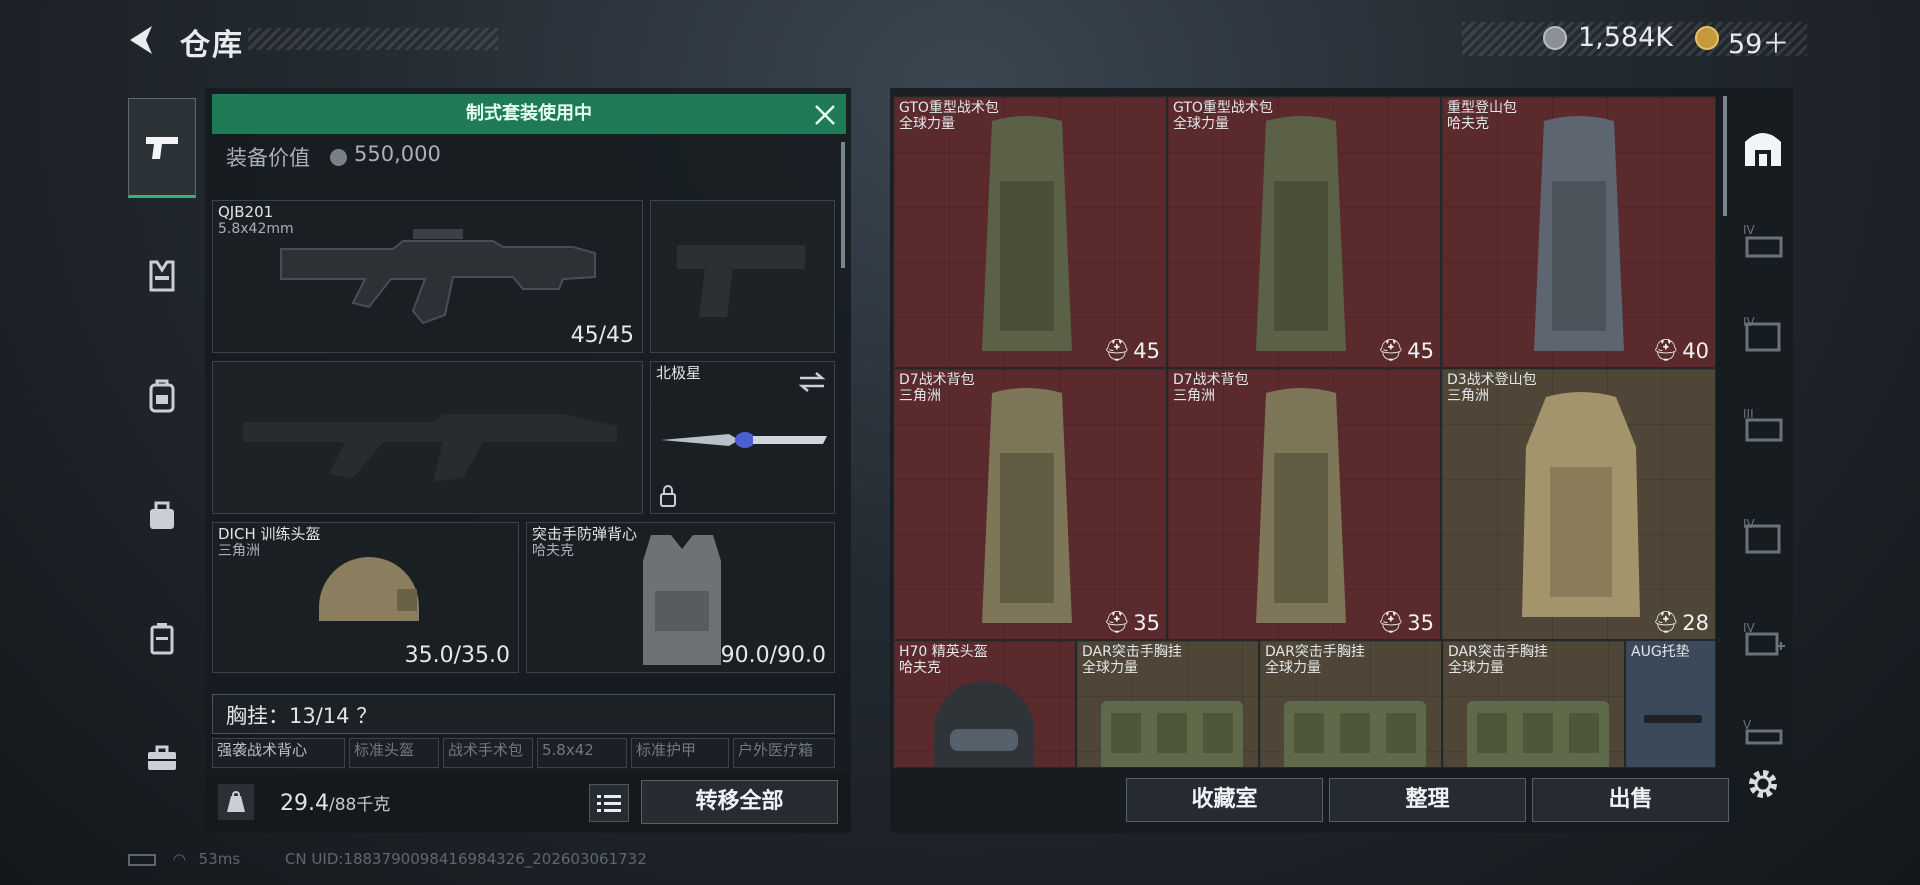 The image size is (1920, 885). I want to click on carry-weight-value: 29.4, so click(304, 803).